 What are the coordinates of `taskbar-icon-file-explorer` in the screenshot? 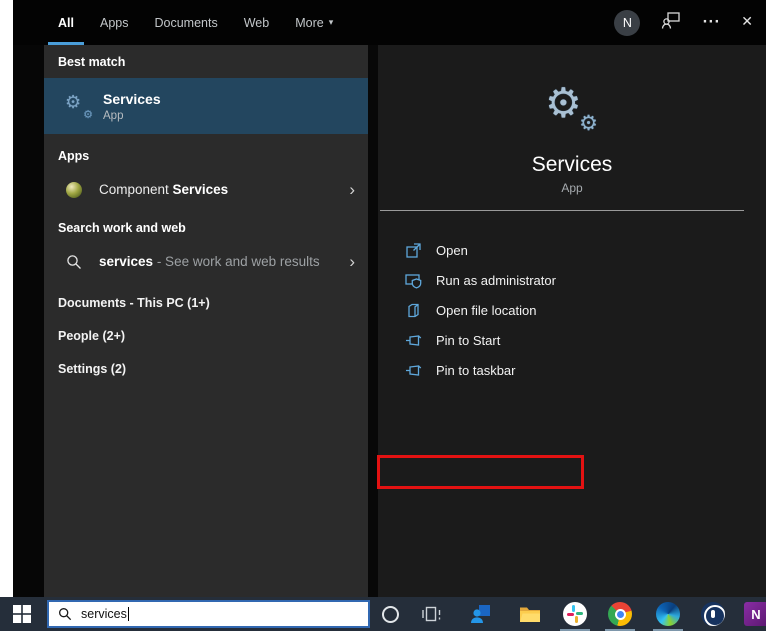 It's located at (530, 614).